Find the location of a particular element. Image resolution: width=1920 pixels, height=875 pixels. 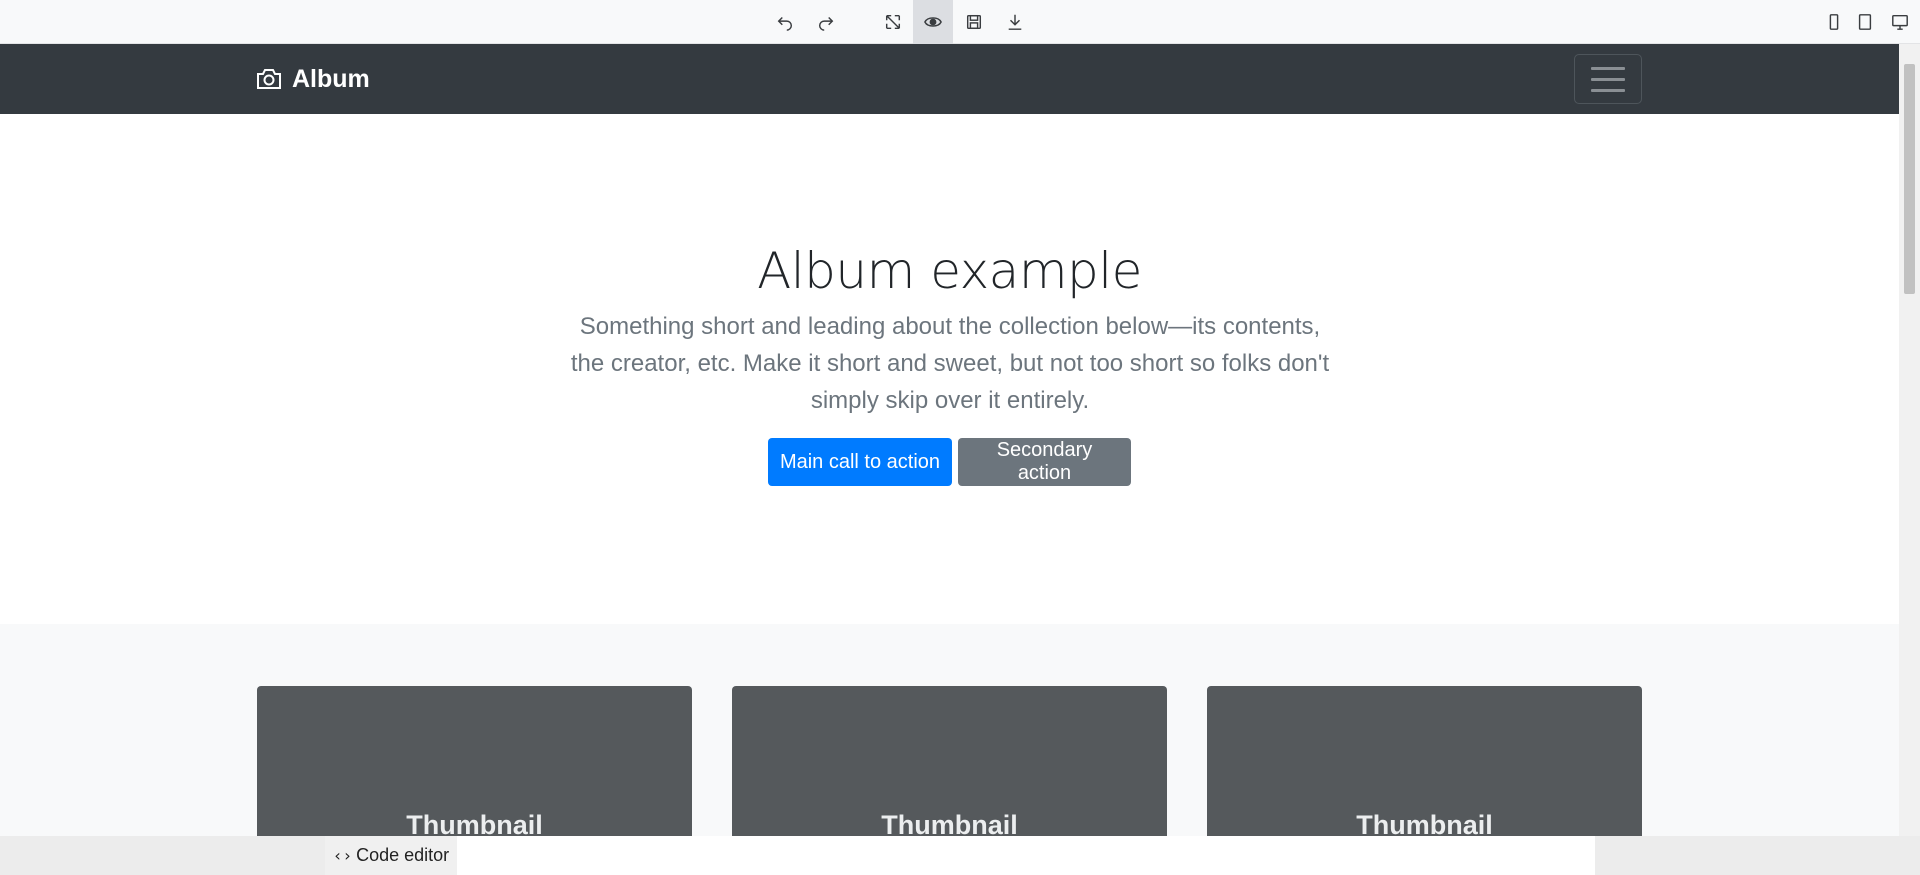

brand-link: Album is located at coordinates (313, 79).